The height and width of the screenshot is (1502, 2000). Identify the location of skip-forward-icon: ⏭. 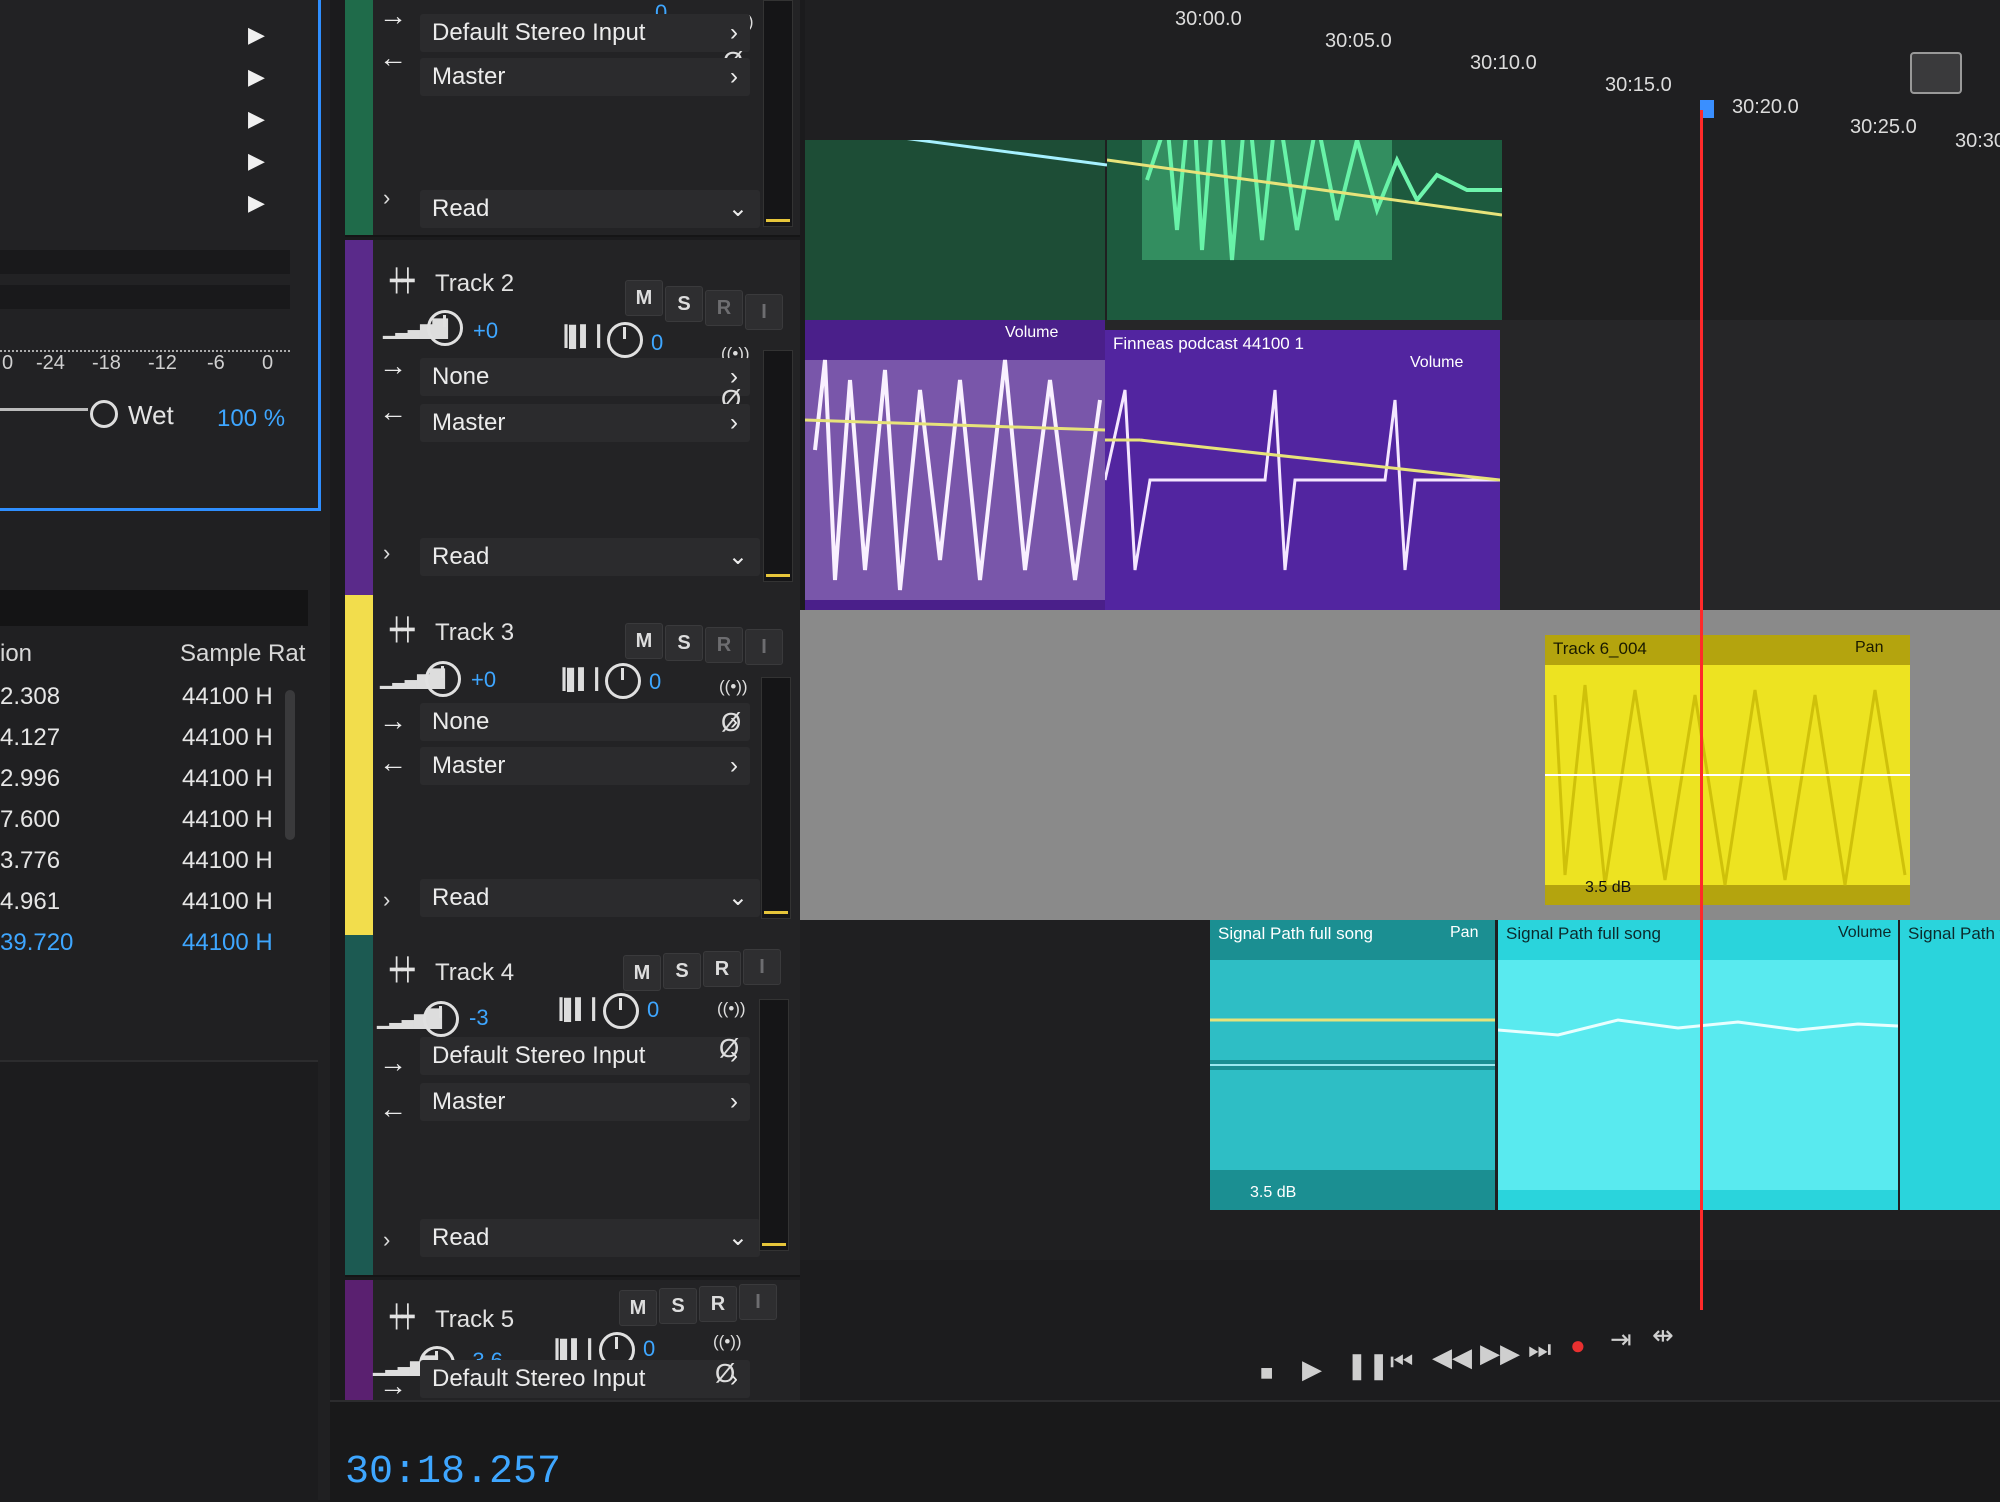
(1539, 1350).